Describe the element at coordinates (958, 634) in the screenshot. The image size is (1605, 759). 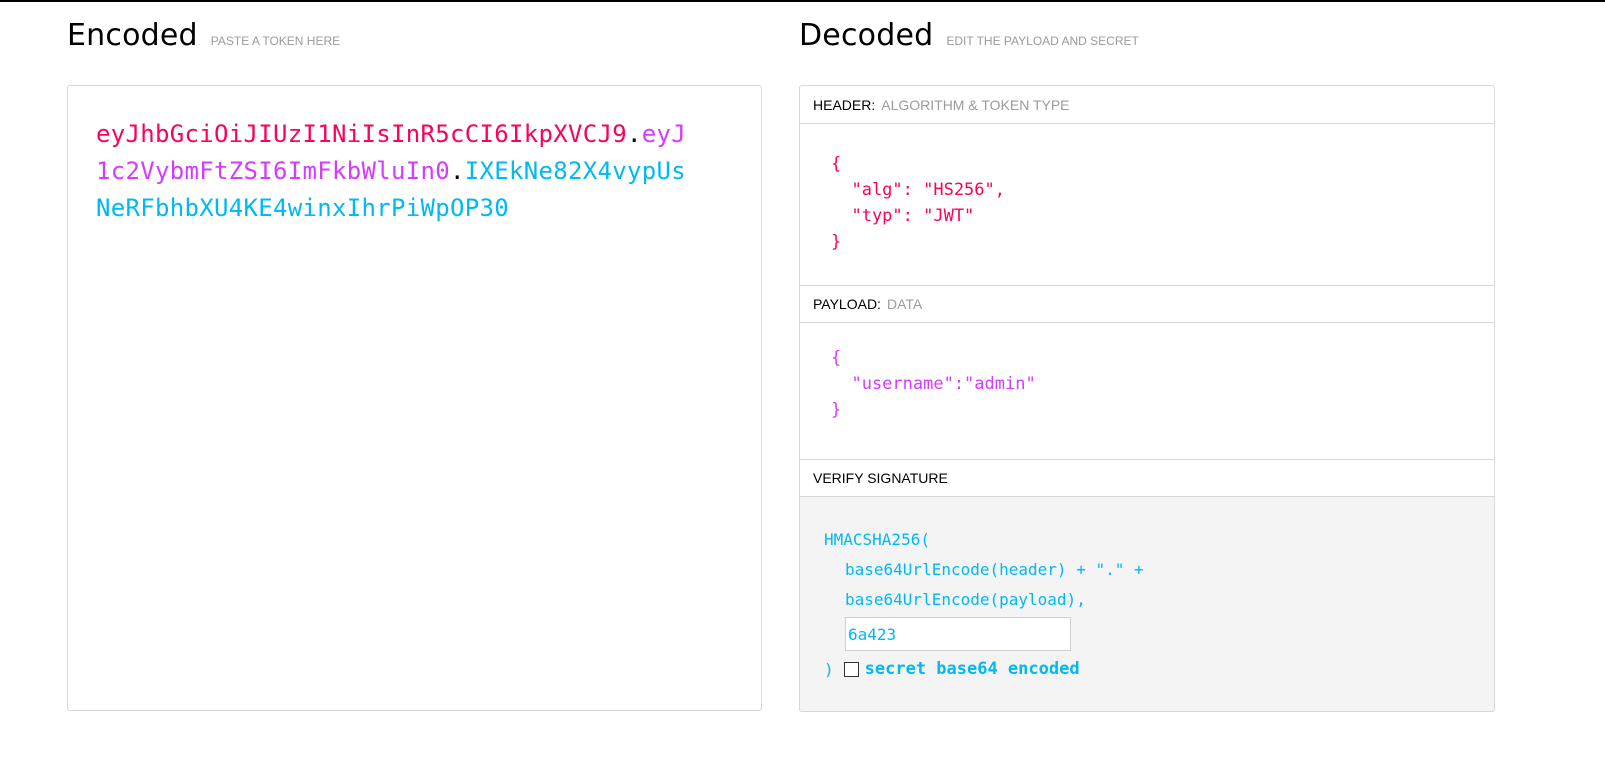
I see `secret-input` at that location.